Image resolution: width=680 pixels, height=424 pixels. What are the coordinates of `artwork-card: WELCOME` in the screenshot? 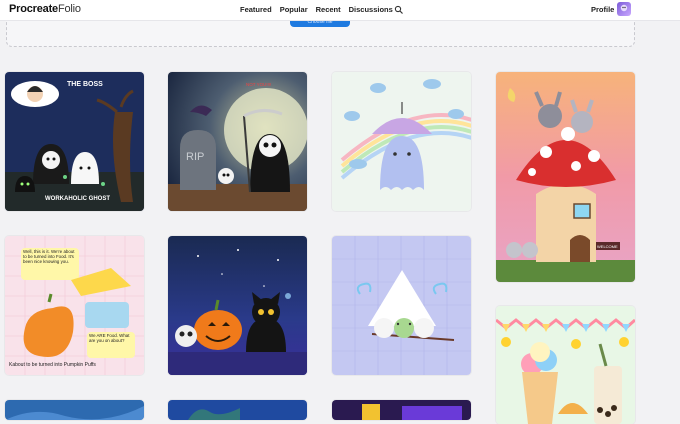 It's located at (565, 177).